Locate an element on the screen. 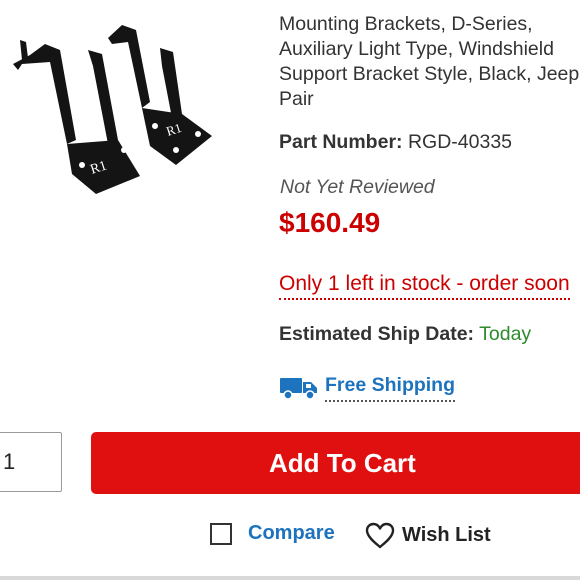 This screenshot has width=580, height=580. stock-notice: Only 1 left in stock - order soon is located at coordinates (424, 286).